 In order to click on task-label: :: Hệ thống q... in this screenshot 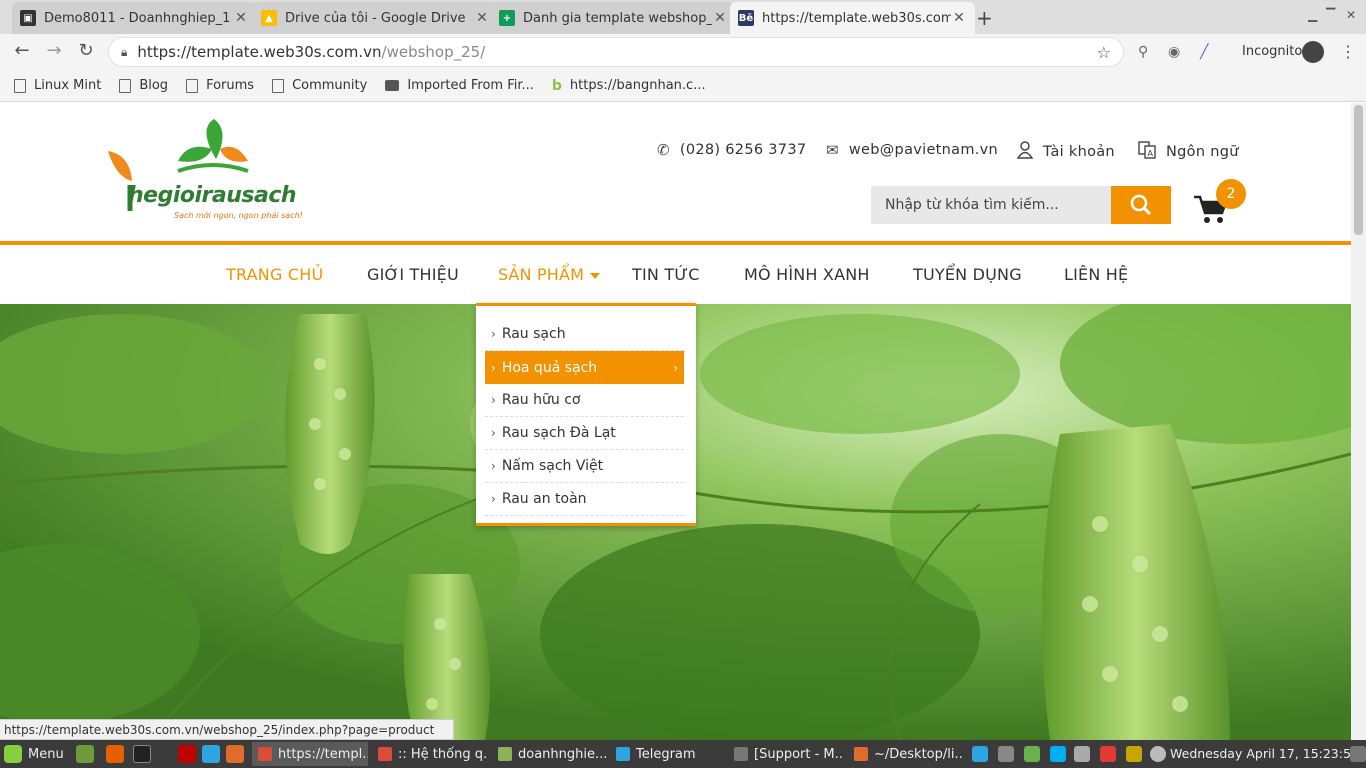, I will do `click(443, 754)`.